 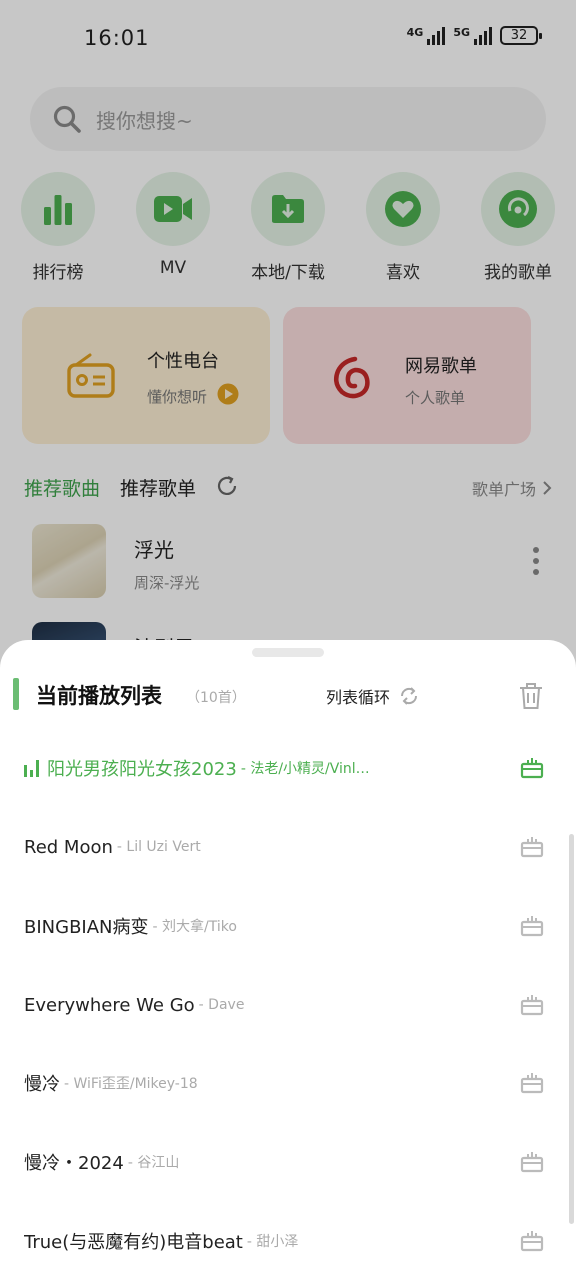 What do you see at coordinates (272, 1242) in the screenshot?
I see `queue-song-artist: - 甜小泽` at bounding box center [272, 1242].